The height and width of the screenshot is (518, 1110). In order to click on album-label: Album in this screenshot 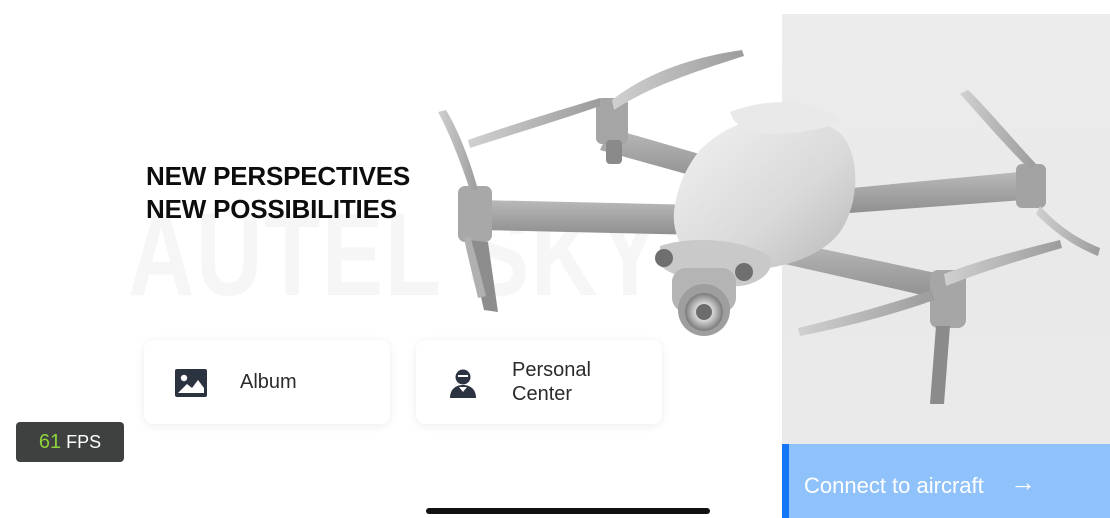, I will do `click(268, 382)`.